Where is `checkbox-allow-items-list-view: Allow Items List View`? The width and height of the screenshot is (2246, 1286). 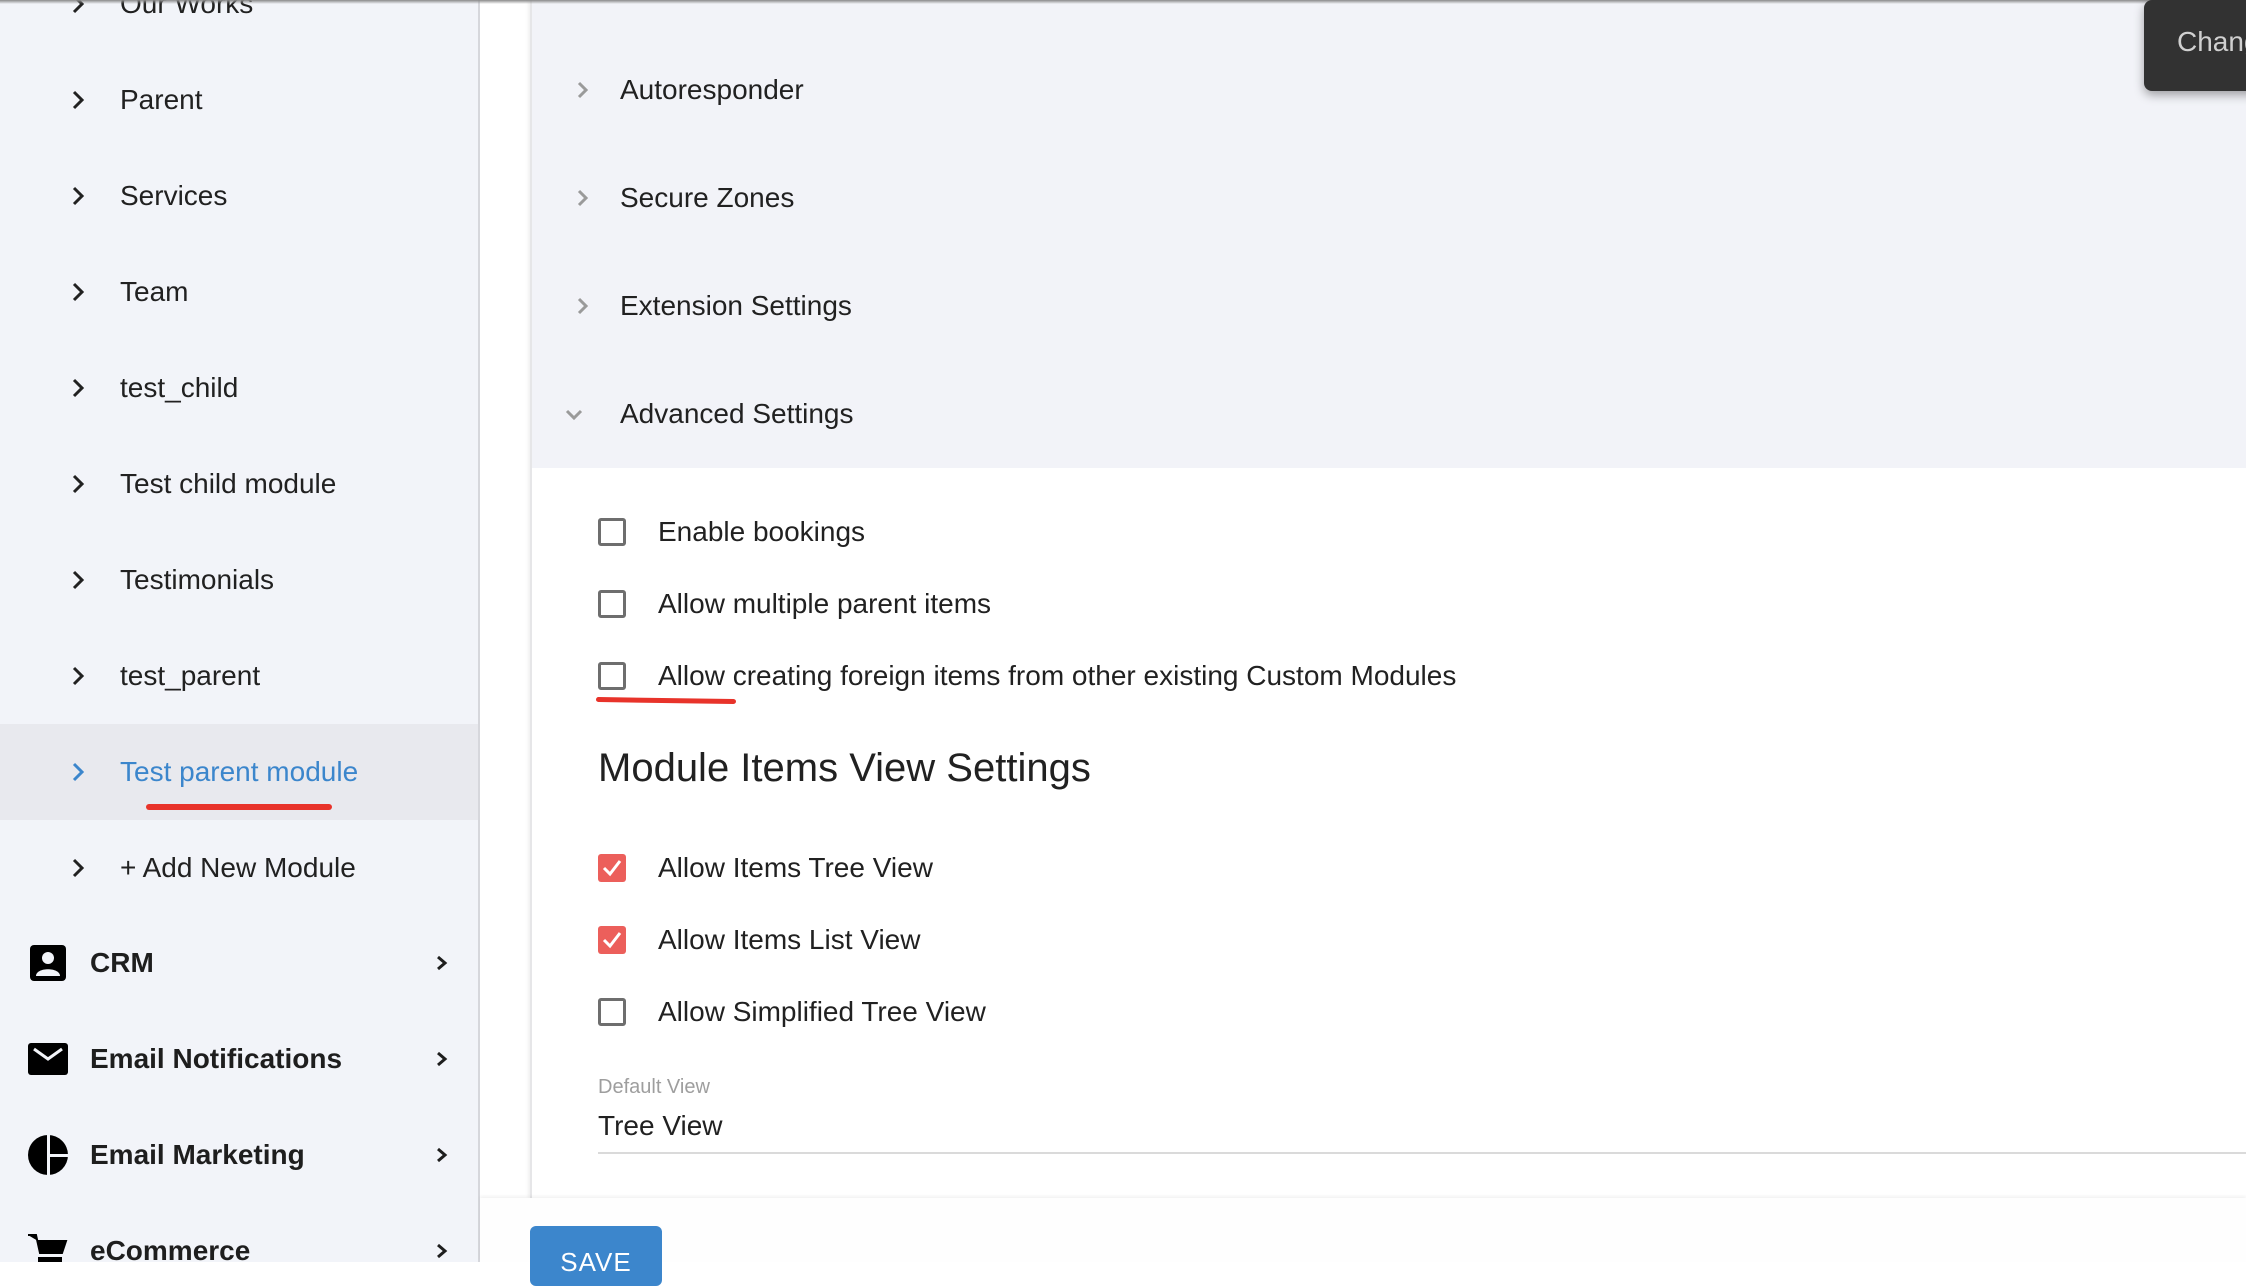 checkbox-allow-items-list-view: Allow Items List View is located at coordinates (759, 940).